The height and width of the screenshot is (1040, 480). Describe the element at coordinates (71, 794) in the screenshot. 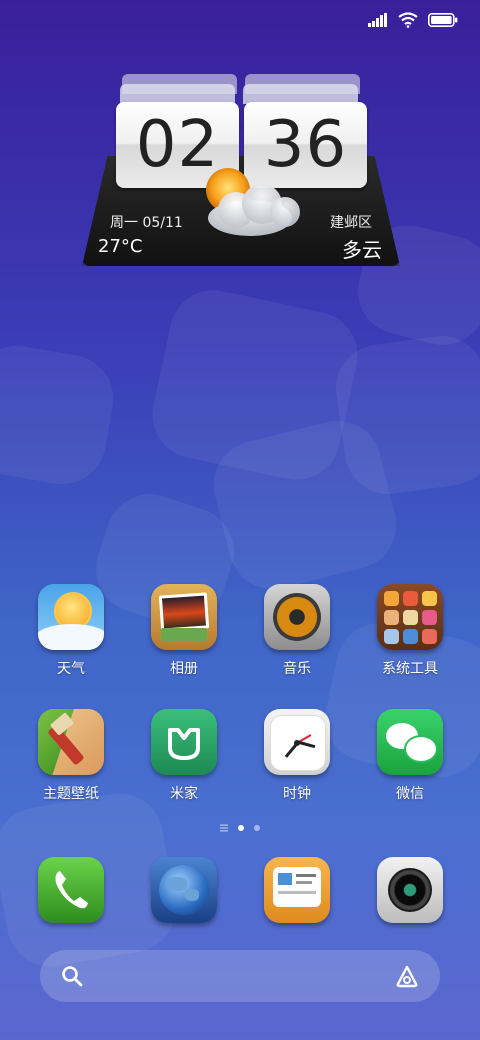

I see `app-label: 主题壁纸` at that location.